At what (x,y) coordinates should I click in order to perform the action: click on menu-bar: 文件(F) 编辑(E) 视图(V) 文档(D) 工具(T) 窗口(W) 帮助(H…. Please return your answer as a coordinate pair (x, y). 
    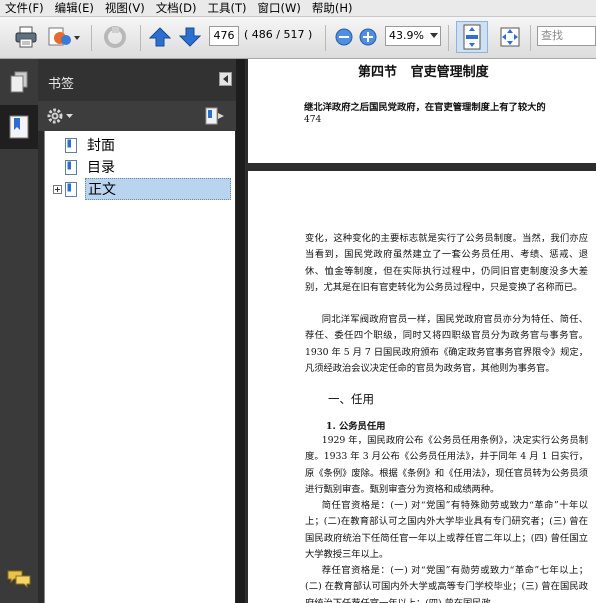
    Looking at the image, I should click on (298, 8).